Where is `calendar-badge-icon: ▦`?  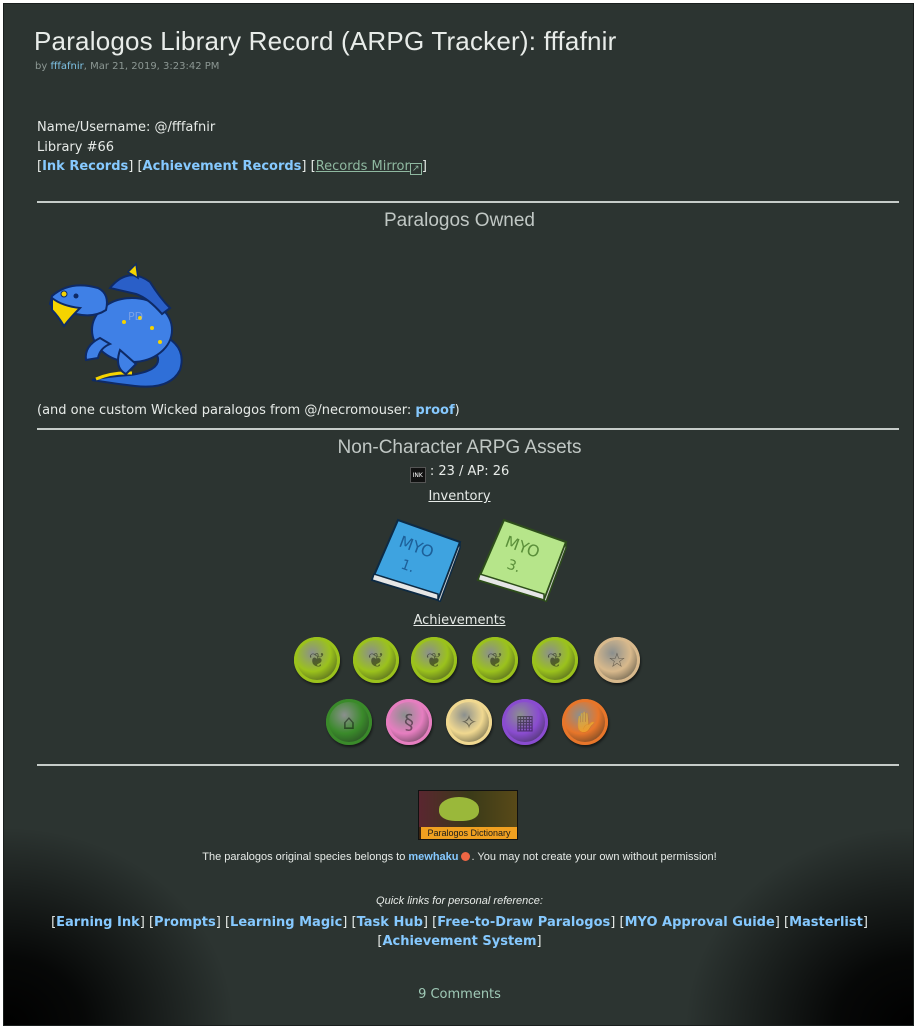
calendar-badge-icon: ▦ is located at coordinates (525, 722).